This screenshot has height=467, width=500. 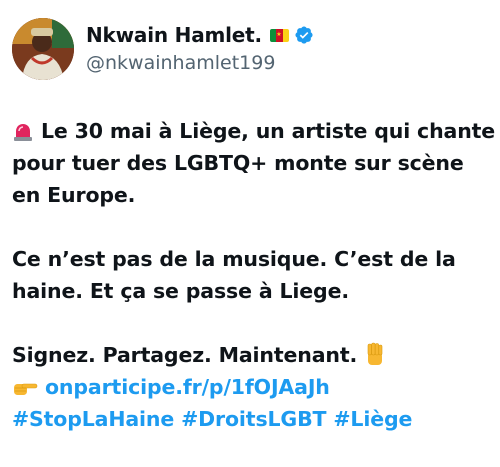 I want to click on tweet-line-4: Ce n’est pas de la musique. C’est de la, so click(x=234, y=259).